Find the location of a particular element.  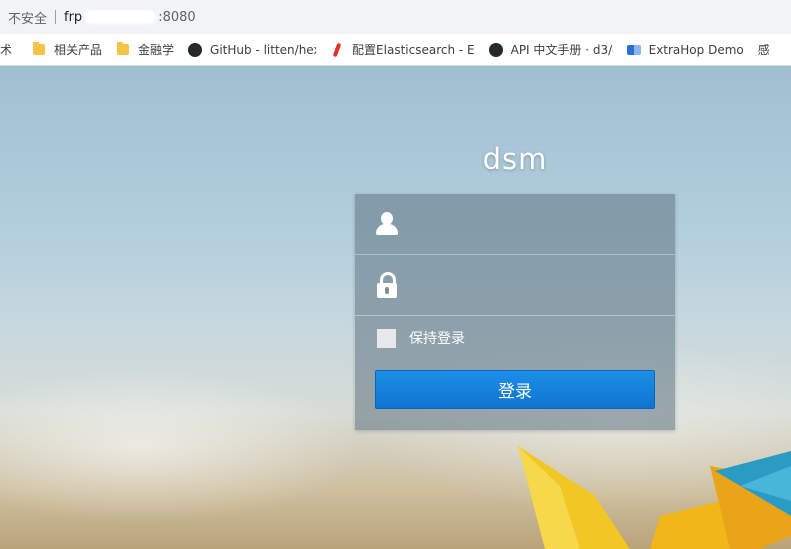

red-slash-icon is located at coordinates (337, 49).